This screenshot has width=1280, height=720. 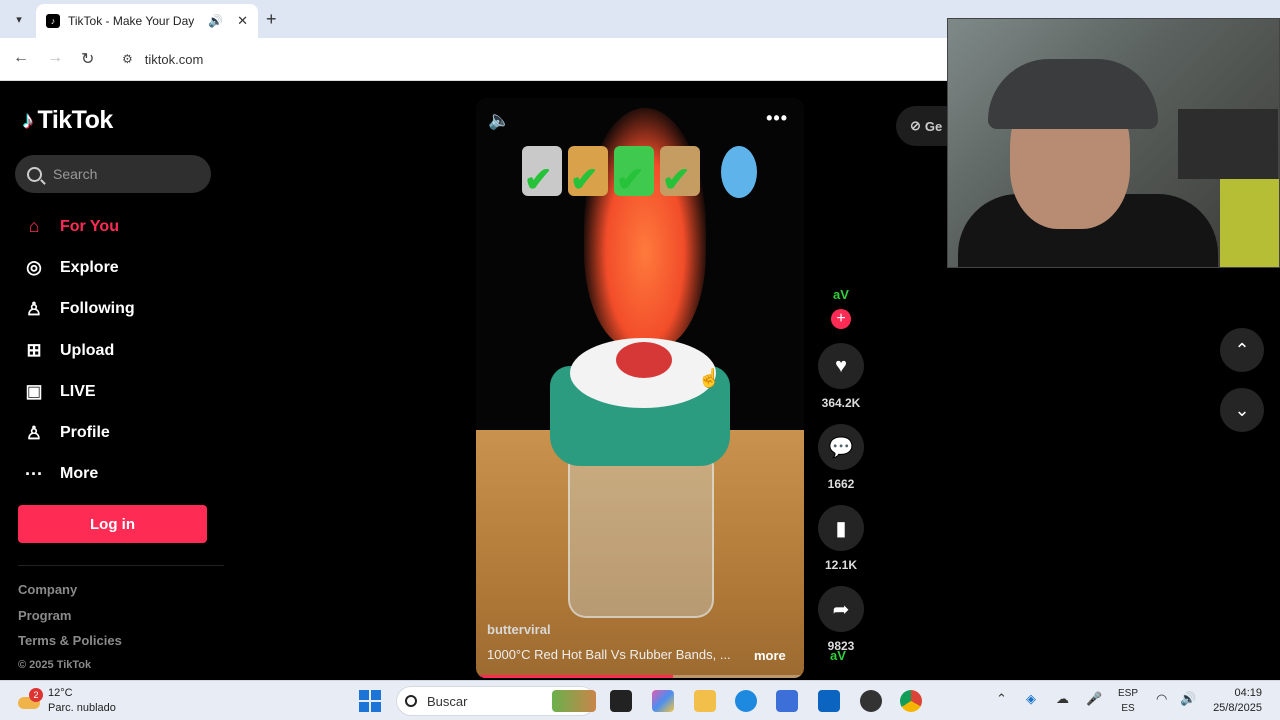 I want to click on profile-icon: ♙, so click(x=34, y=432).